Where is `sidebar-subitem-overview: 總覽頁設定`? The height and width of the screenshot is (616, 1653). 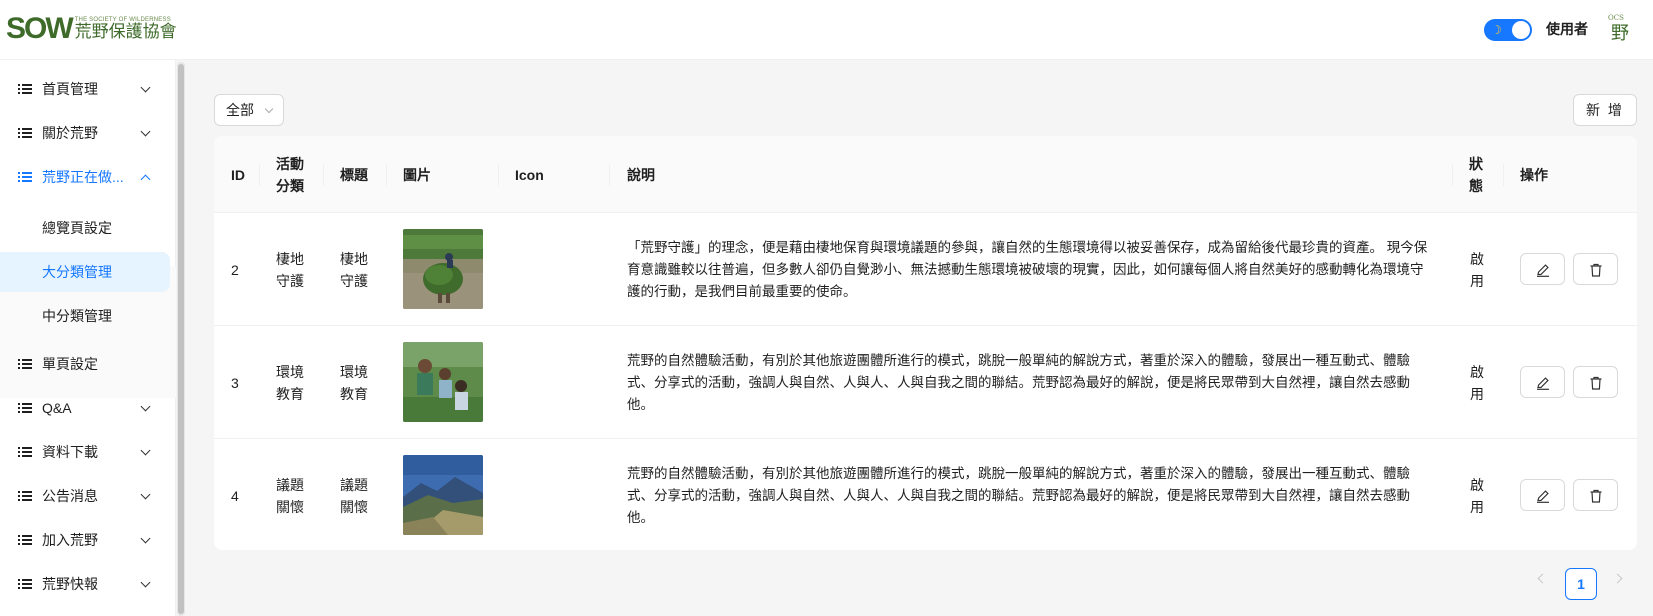 sidebar-subitem-overview: 總覽頁設定 is located at coordinates (85, 228).